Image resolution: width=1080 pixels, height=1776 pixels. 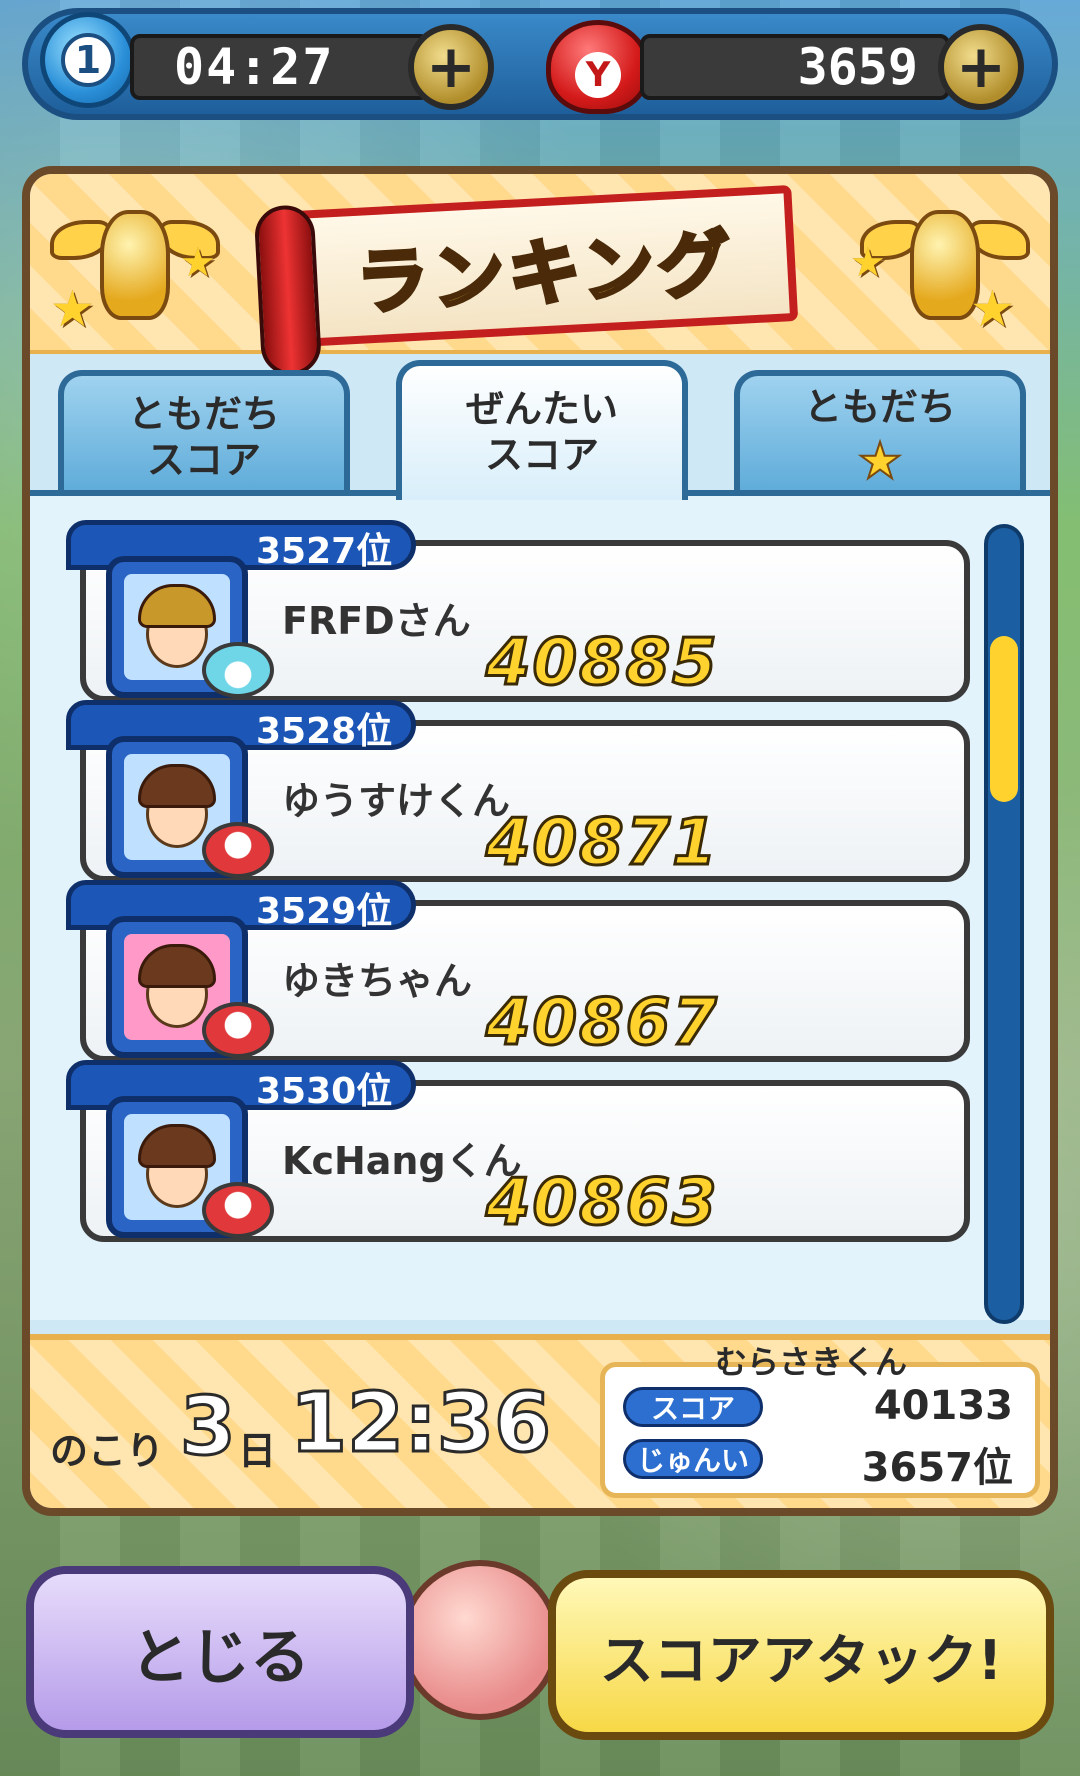 I want to click on list-item: 3528位 ゆうすけくん 40871, so click(x=518, y=791).